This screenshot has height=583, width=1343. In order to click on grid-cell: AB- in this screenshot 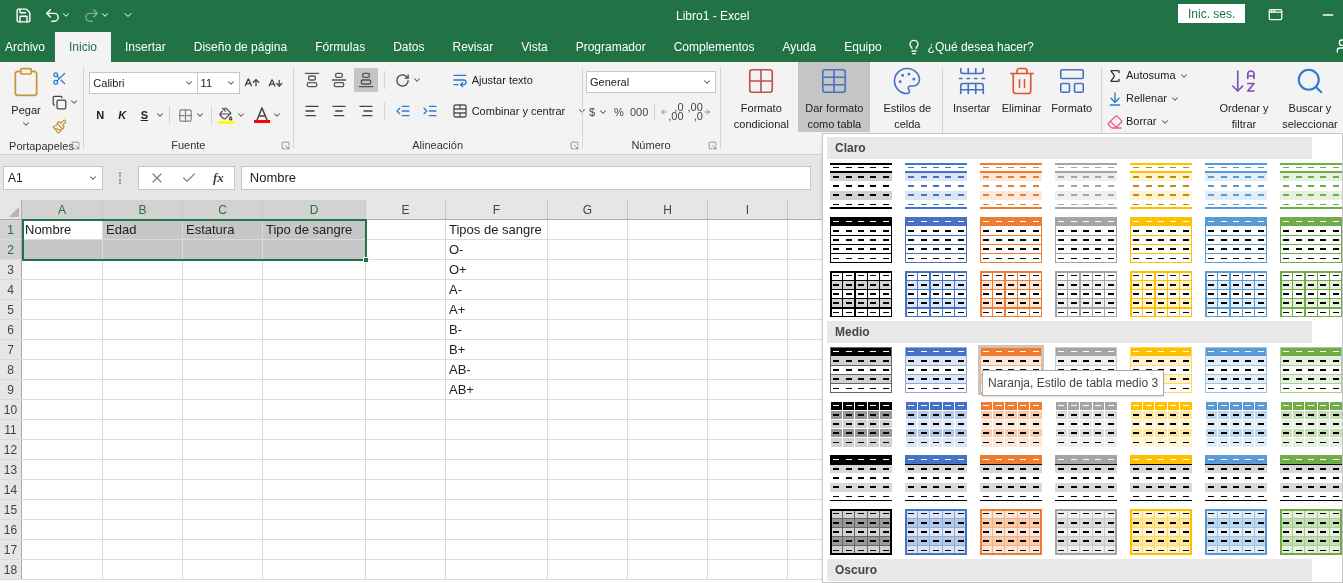, I will do `click(497, 369)`.